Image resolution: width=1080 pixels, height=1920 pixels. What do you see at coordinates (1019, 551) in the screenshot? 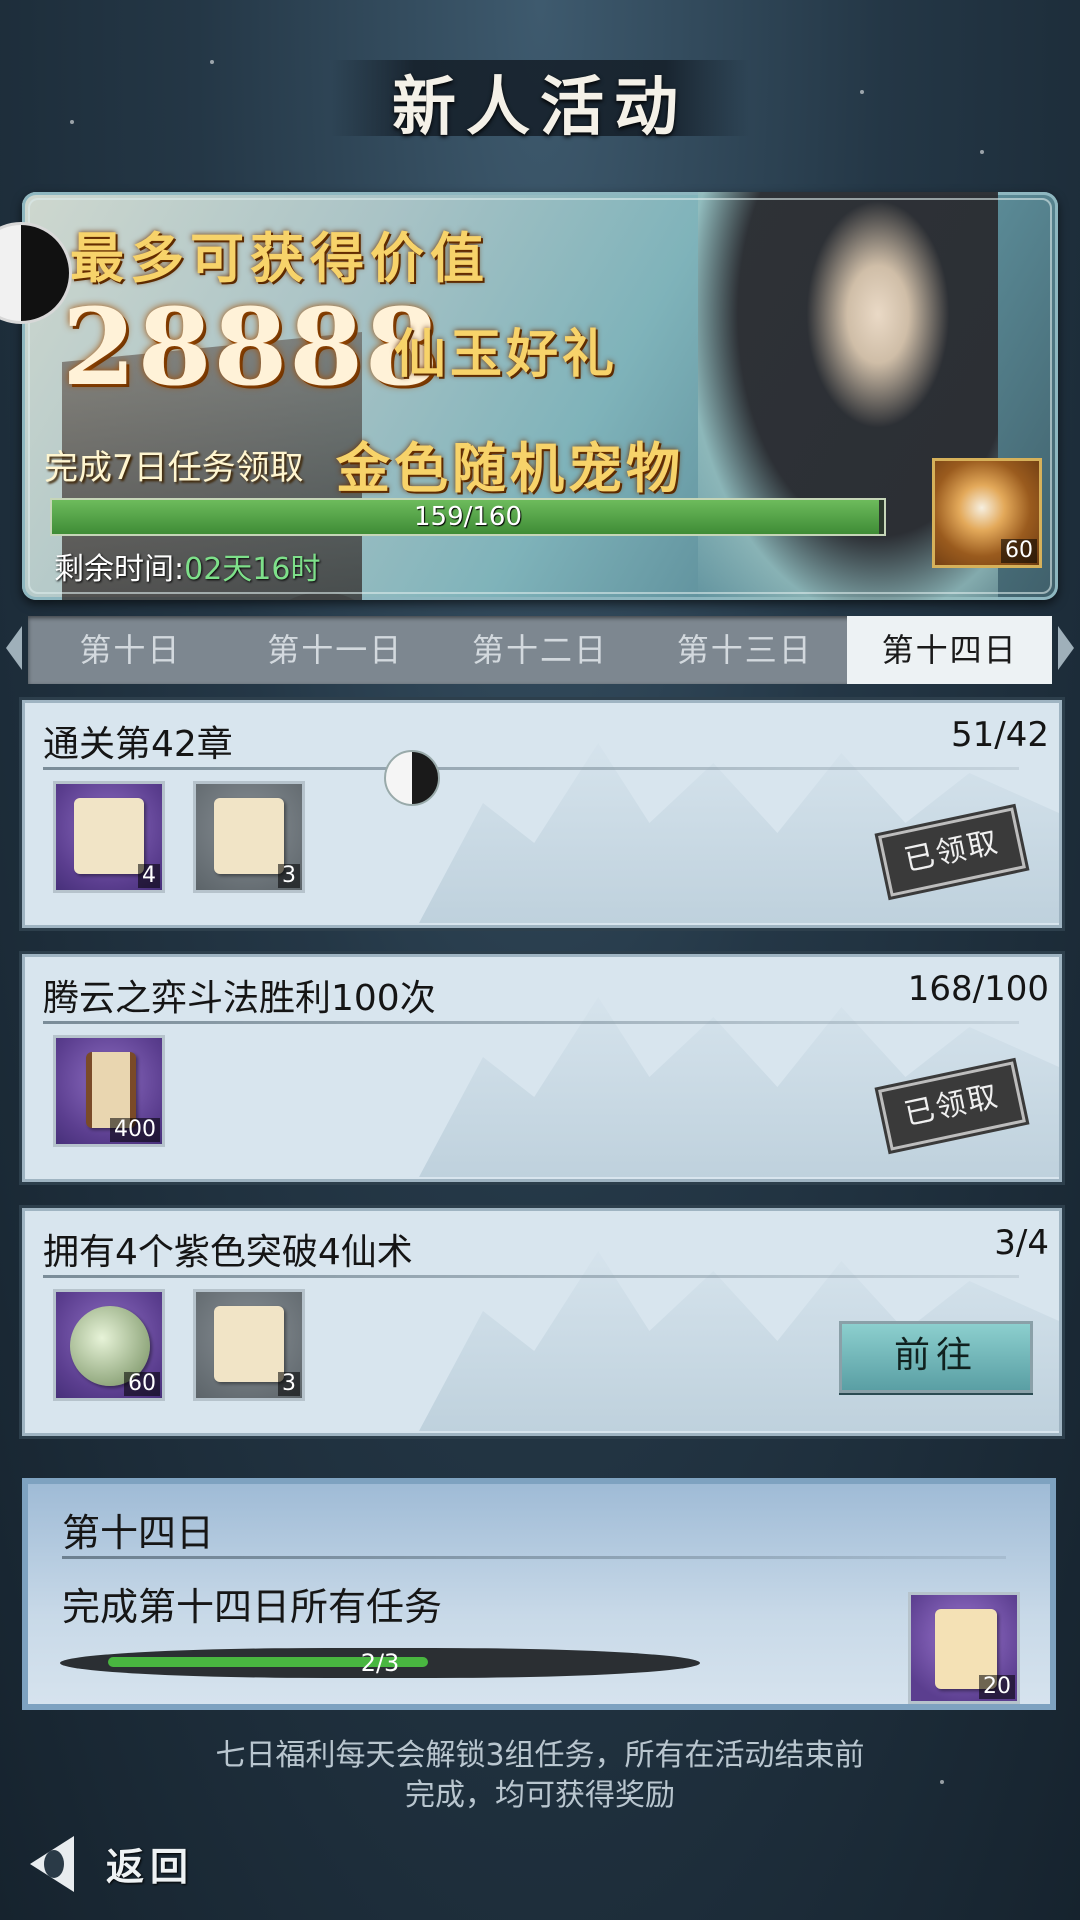
I see `reward-quantity: 60` at bounding box center [1019, 551].